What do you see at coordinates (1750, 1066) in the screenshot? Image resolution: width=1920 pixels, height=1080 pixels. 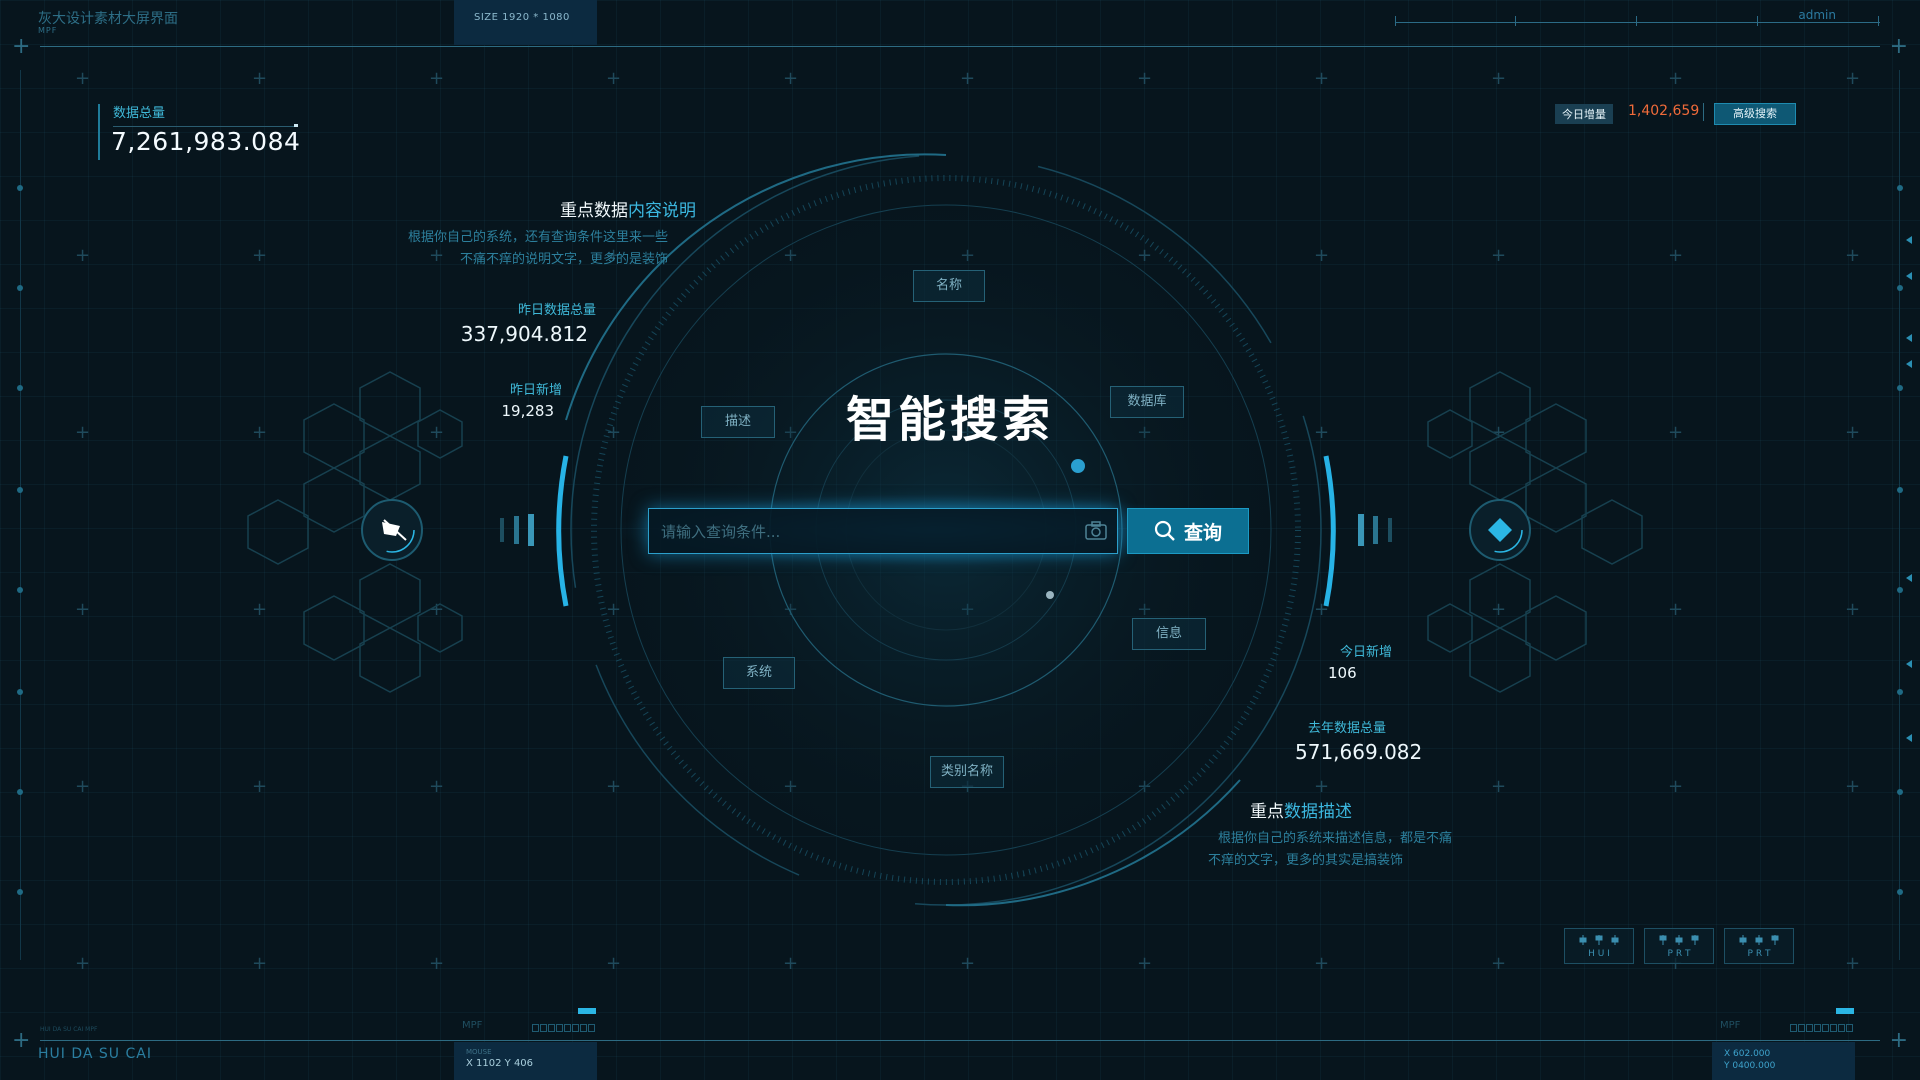 I see `y-readout: Y 0400.000` at bounding box center [1750, 1066].